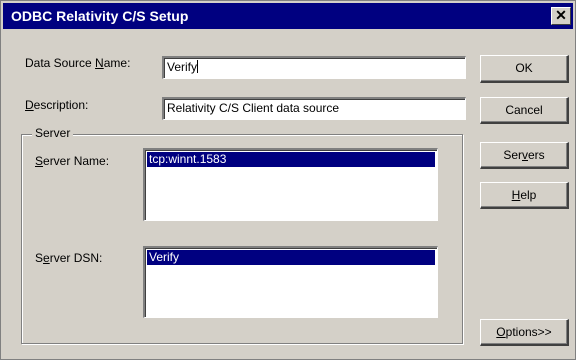 This screenshot has height=360, width=576. Describe the element at coordinates (314, 67) in the screenshot. I see `data-source-name-input: Verify` at that location.